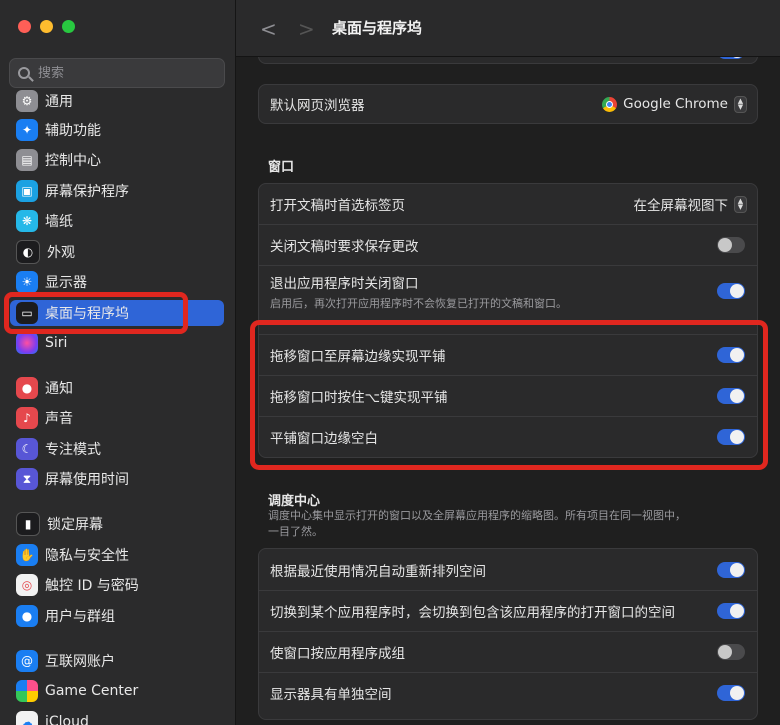  Describe the element at coordinates (281, 167) in the screenshot. I see `windows-heading: 窗口` at that location.